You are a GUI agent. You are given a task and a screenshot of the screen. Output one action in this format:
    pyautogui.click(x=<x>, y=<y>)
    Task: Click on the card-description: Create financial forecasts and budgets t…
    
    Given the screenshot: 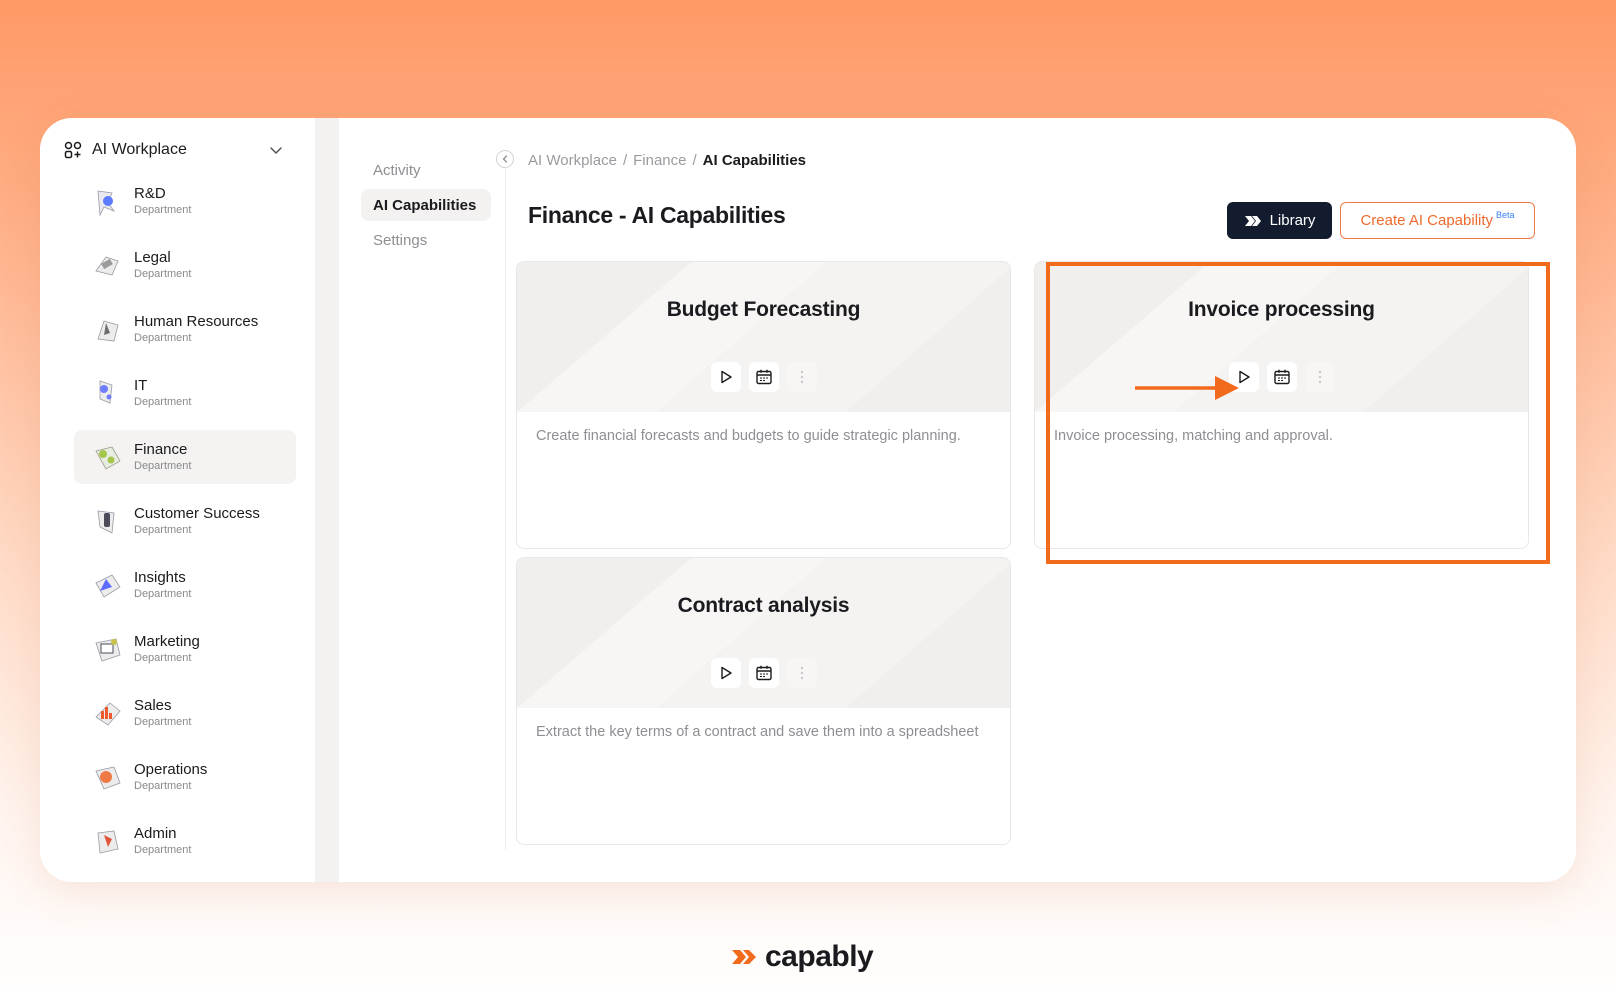 What is the action you would take?
    pyautogui.click(x=748, y=436)
    